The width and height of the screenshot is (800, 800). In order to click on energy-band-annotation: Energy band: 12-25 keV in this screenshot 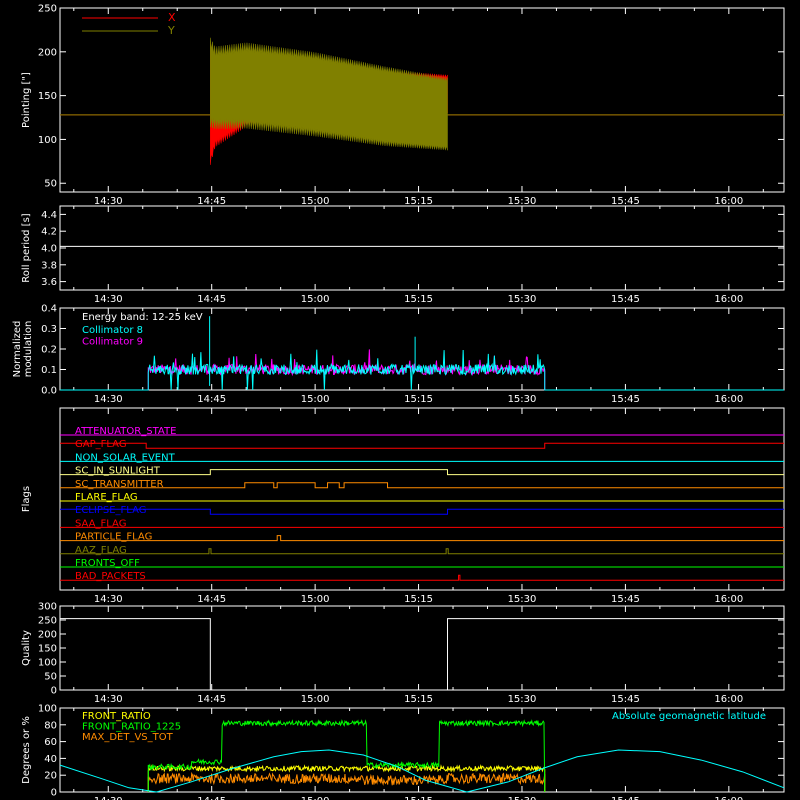, I will do `click(142, 317)`.